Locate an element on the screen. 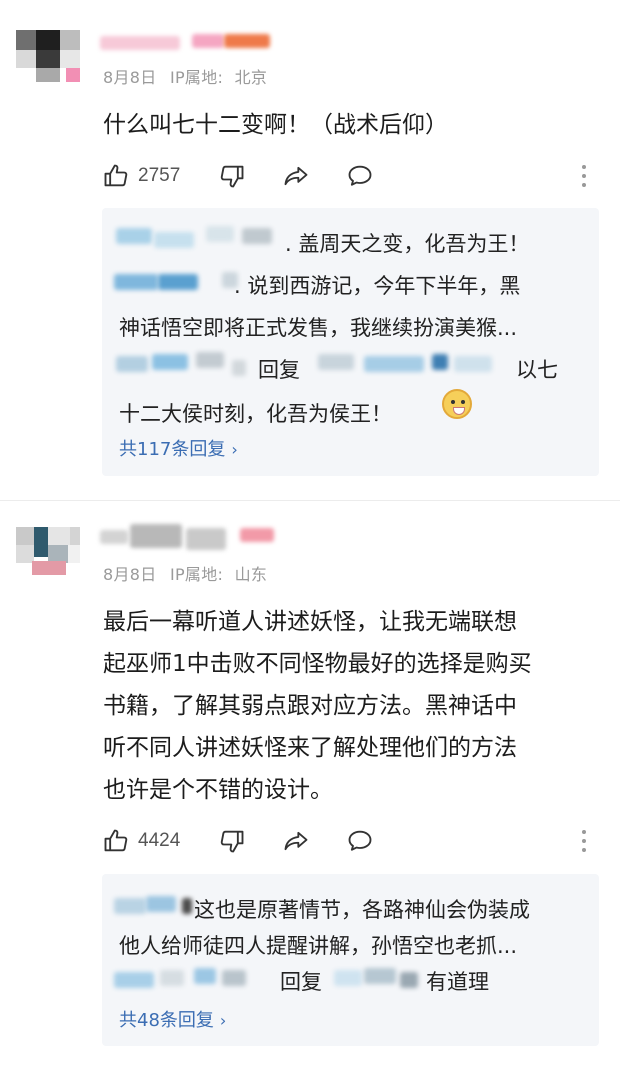 The height and width of the screenshot is (1071, 620). reply-text: . 盖周天之变，化吾为王！ is located at coordinates (407, 244).